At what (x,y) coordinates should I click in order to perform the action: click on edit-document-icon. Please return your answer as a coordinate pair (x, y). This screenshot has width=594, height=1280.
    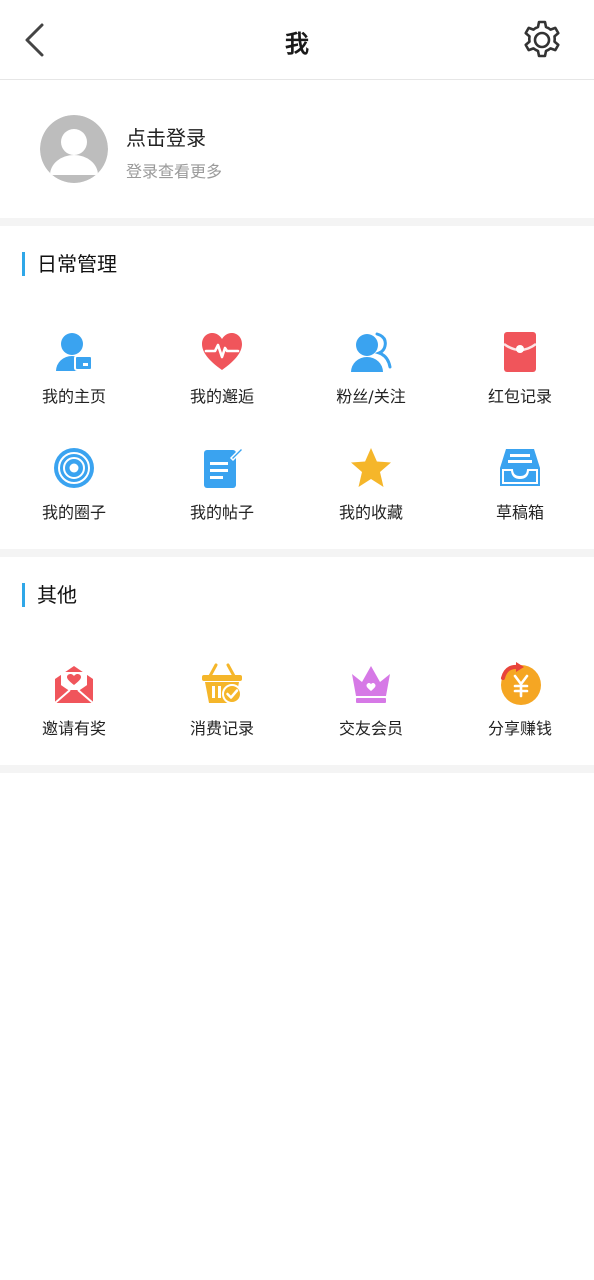
    Looking at the image, I should click on (224, 467).